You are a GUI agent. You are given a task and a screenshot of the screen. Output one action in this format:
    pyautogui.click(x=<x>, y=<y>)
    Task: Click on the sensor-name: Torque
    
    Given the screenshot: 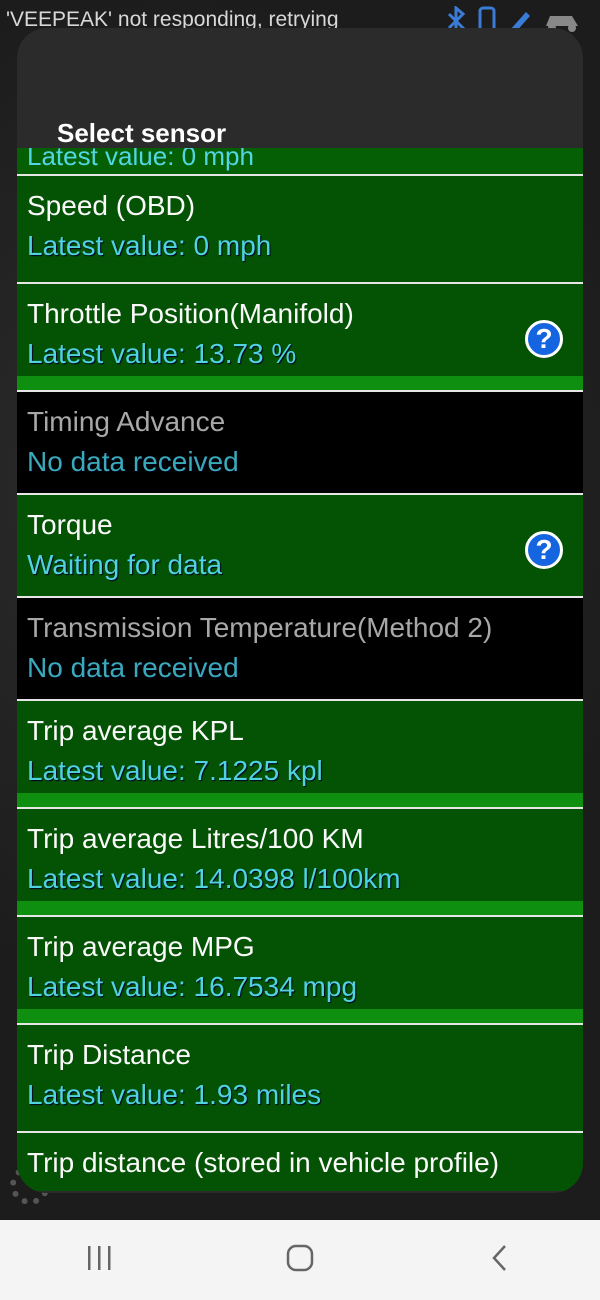 What is the action you would take?
    pyautogui.click(x=70, y=524)
    